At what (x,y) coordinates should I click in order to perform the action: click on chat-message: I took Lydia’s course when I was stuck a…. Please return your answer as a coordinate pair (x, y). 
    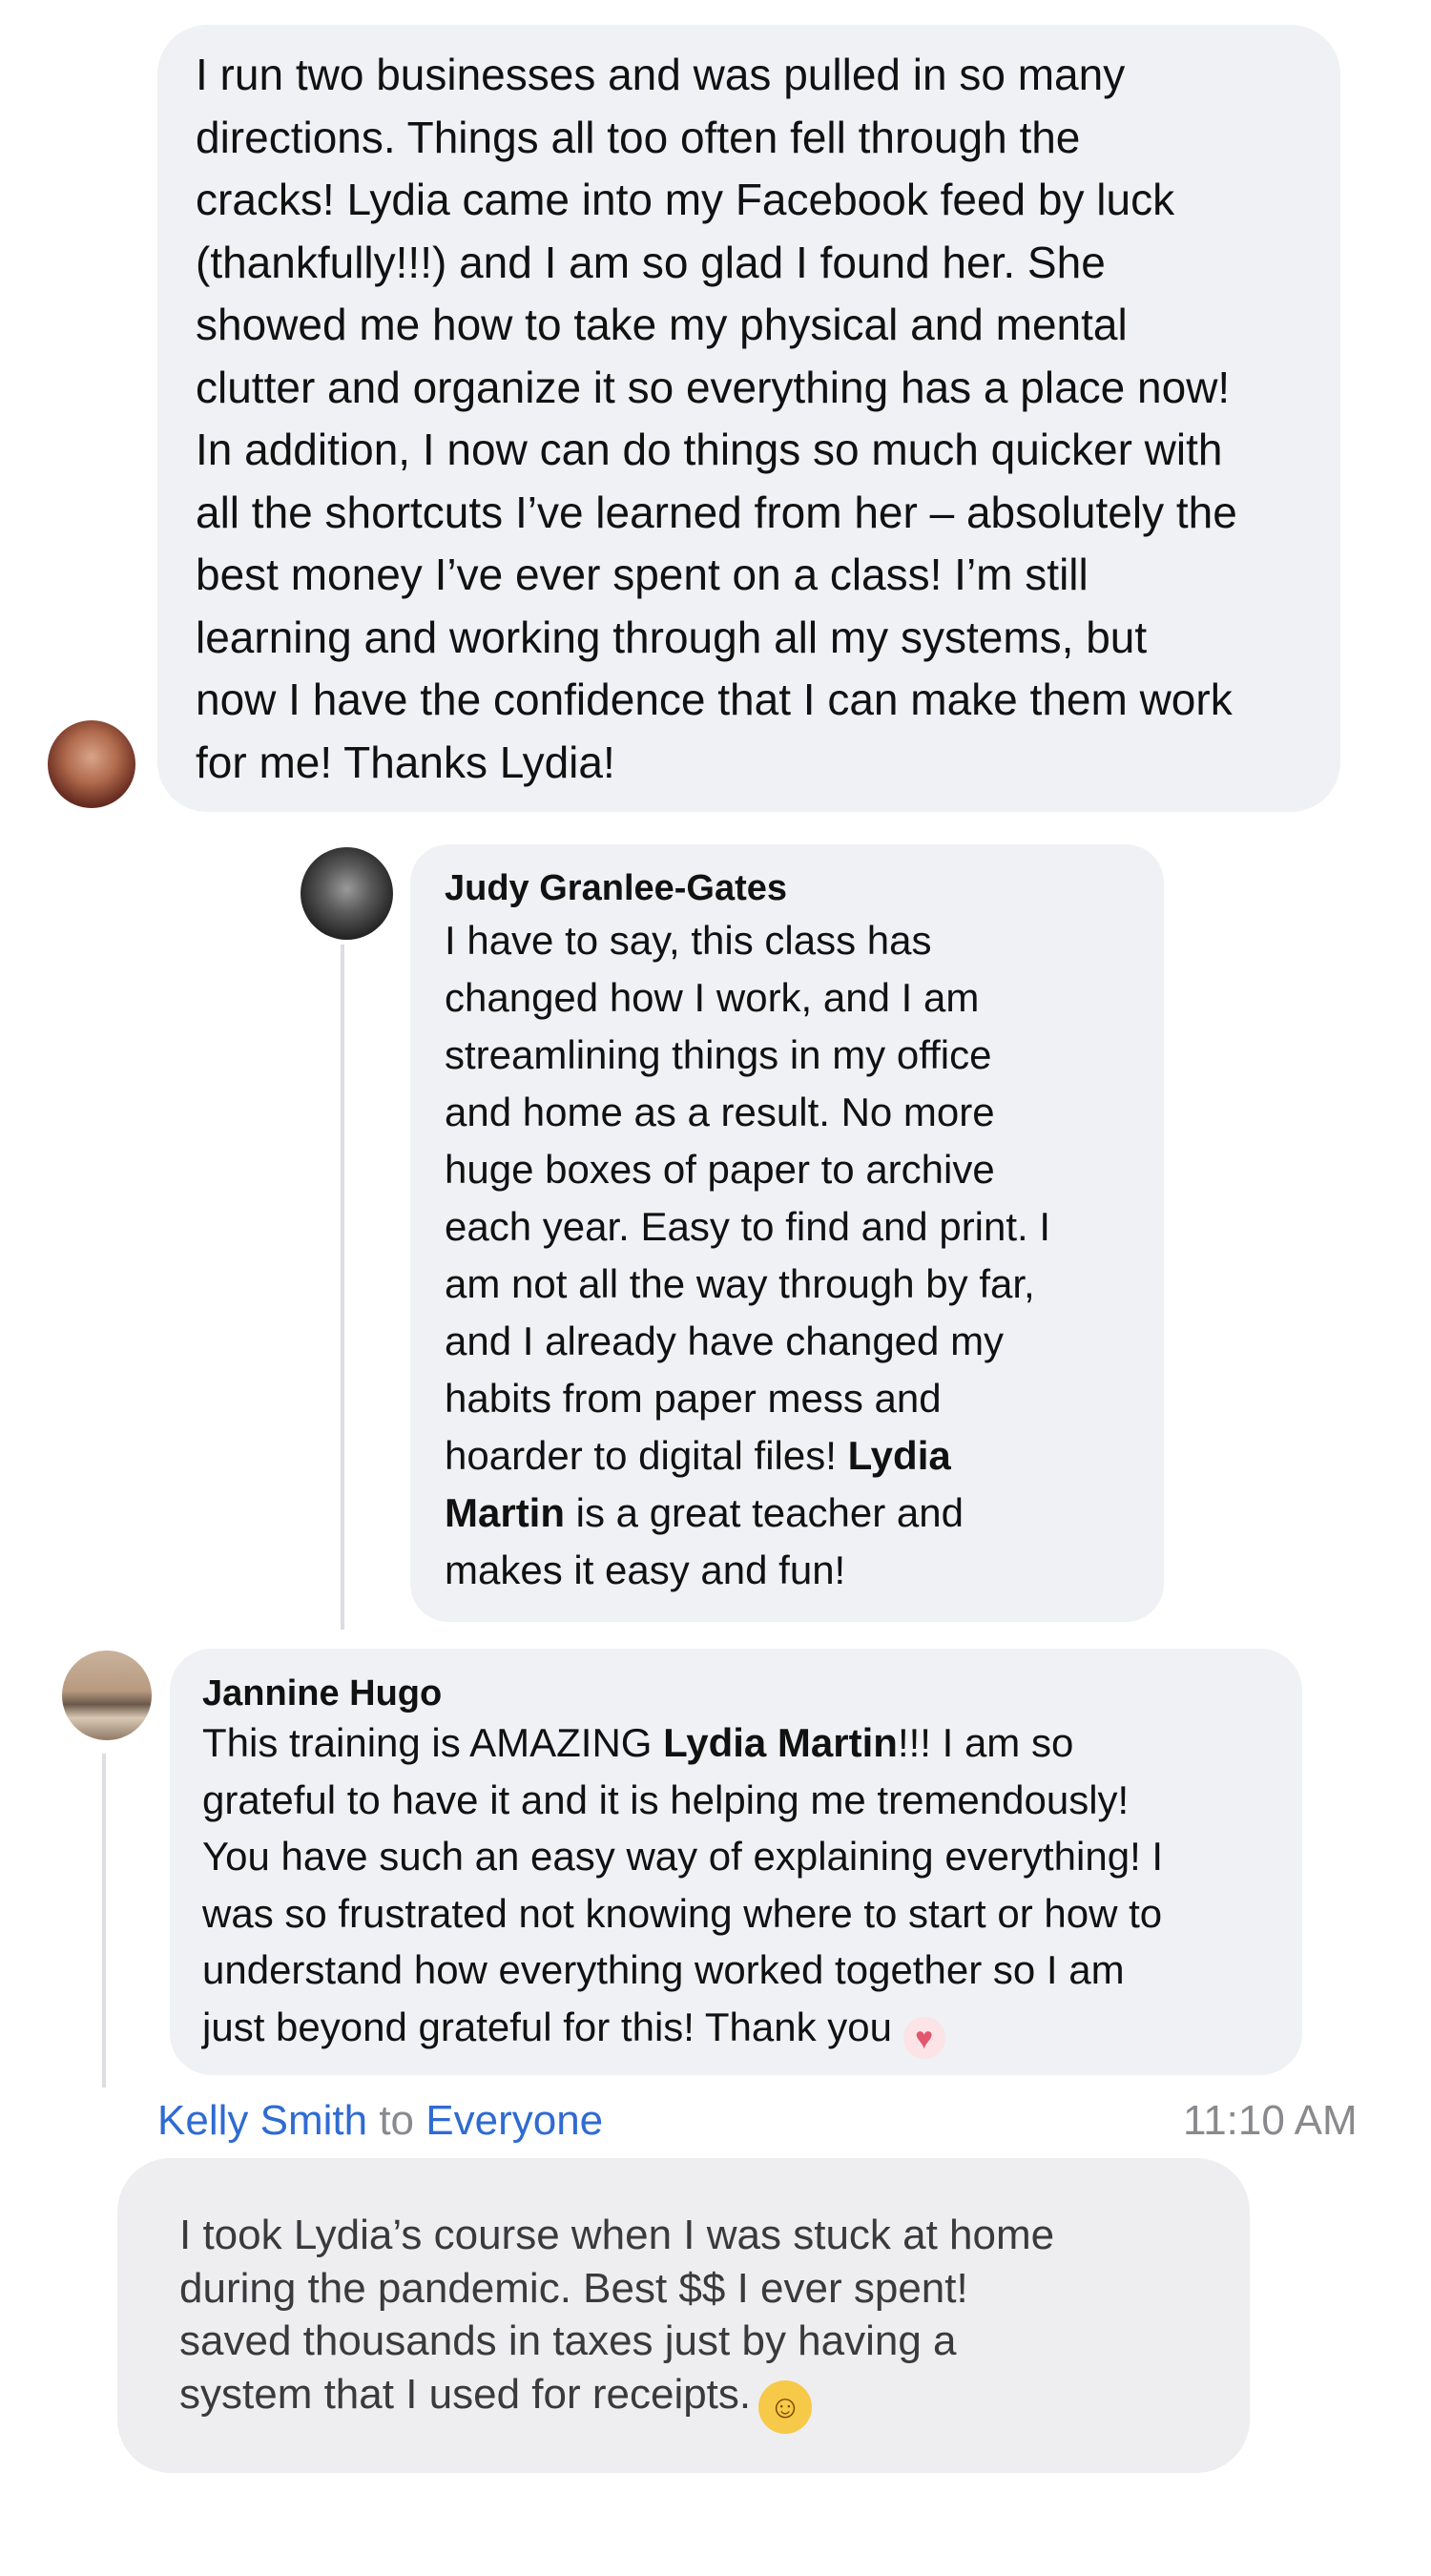
    Looking at the image, I should click on (704, 2321).